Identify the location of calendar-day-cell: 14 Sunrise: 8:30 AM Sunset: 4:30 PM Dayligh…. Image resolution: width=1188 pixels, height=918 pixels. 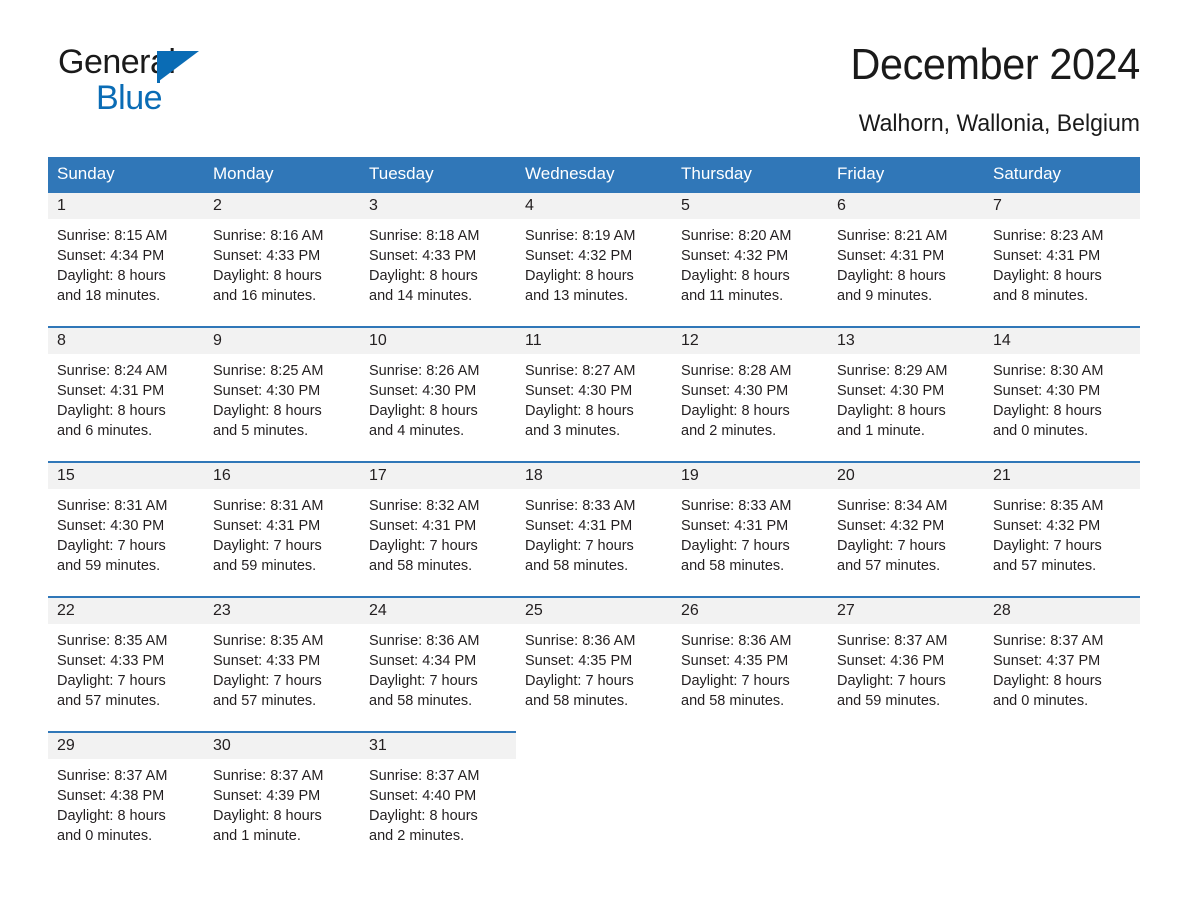
(1062, 393).